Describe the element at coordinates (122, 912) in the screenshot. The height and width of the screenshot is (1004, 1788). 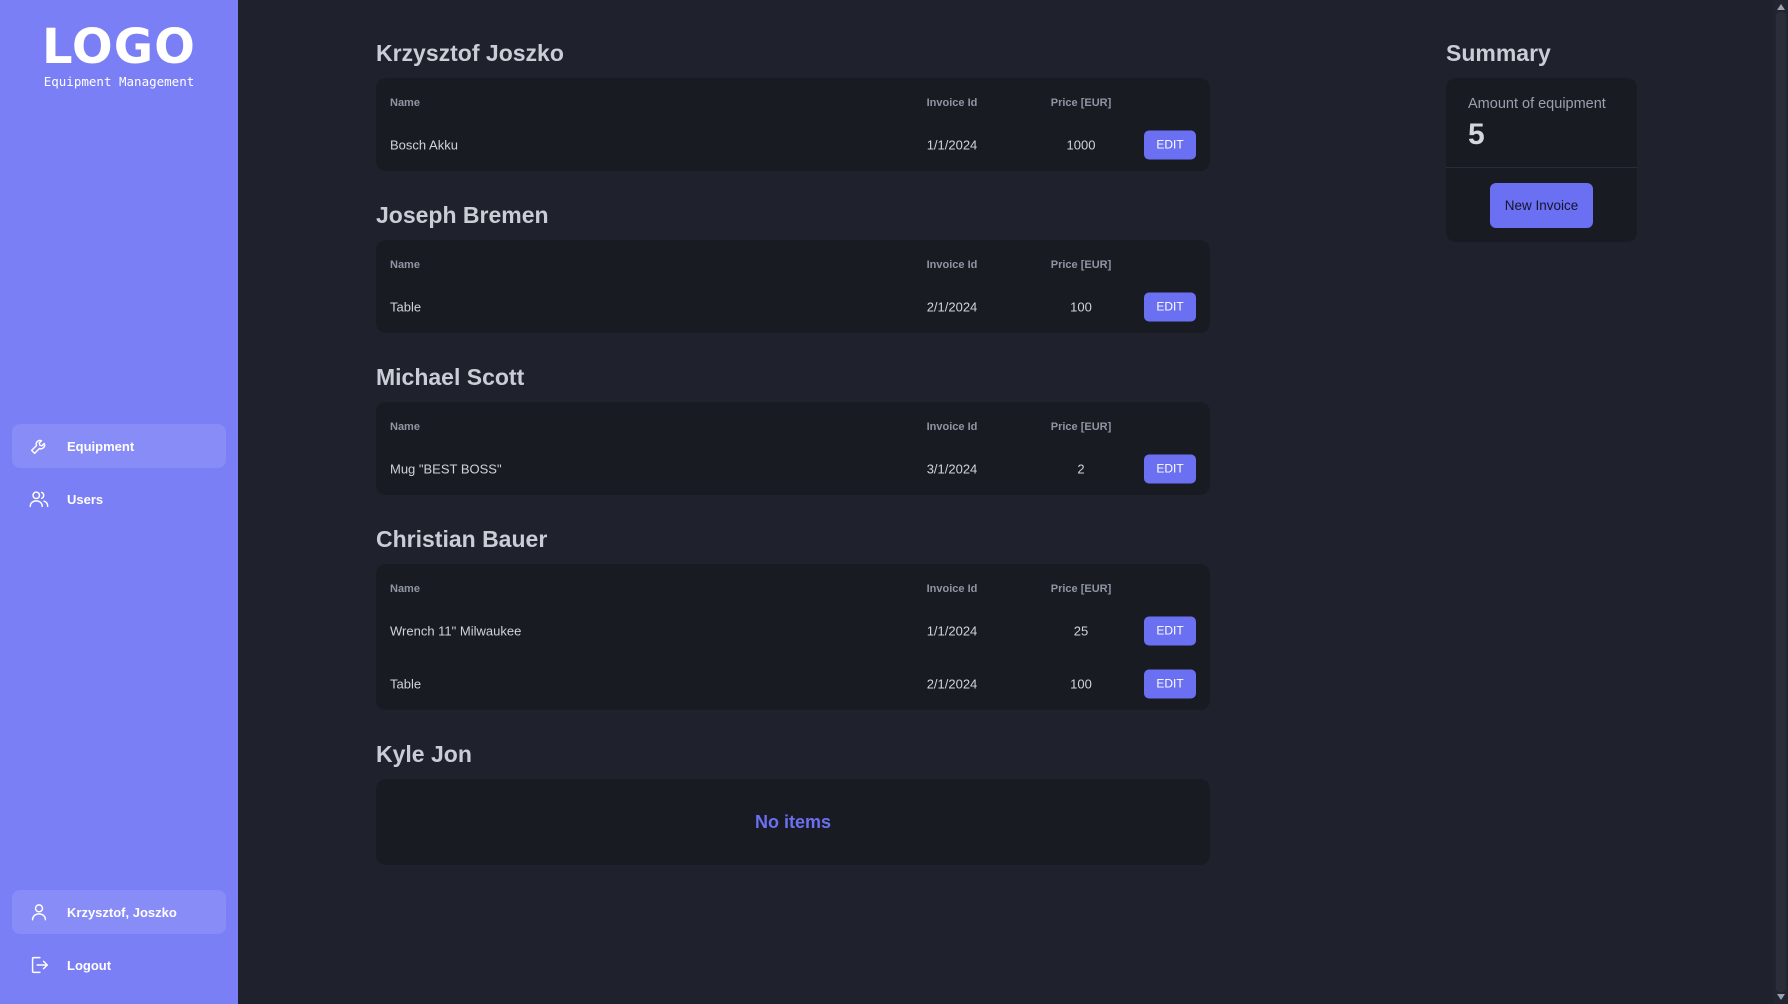
I see `profile-name: Krzysztof, Joszko` at that location.